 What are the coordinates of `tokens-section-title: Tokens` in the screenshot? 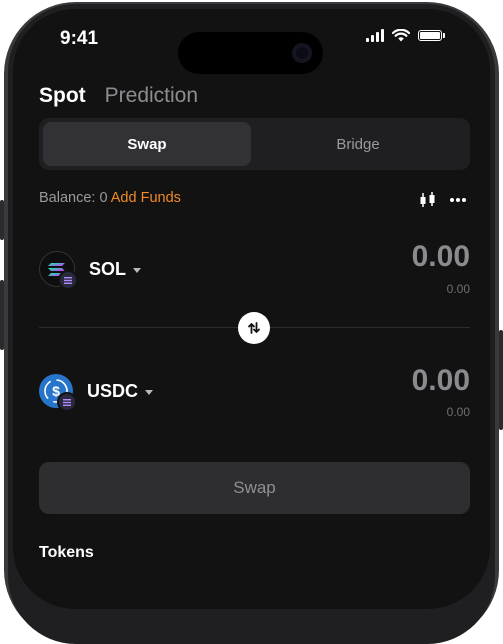 It's located at (66, 552).